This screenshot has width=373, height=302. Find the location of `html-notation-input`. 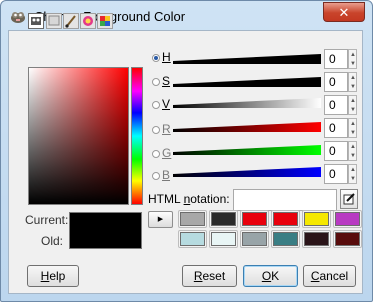

html-notation-input is located at coordinates (285, 200).